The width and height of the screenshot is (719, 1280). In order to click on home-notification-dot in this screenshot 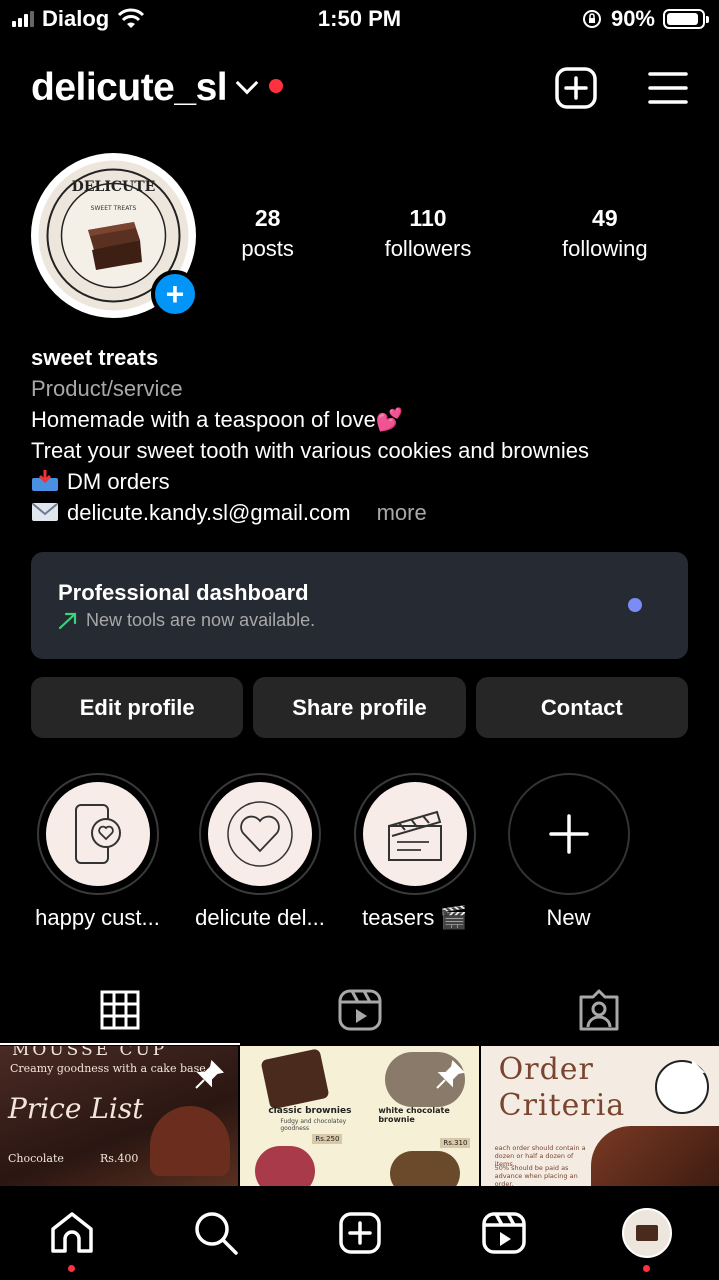, I will do `click(71, 1268)`.